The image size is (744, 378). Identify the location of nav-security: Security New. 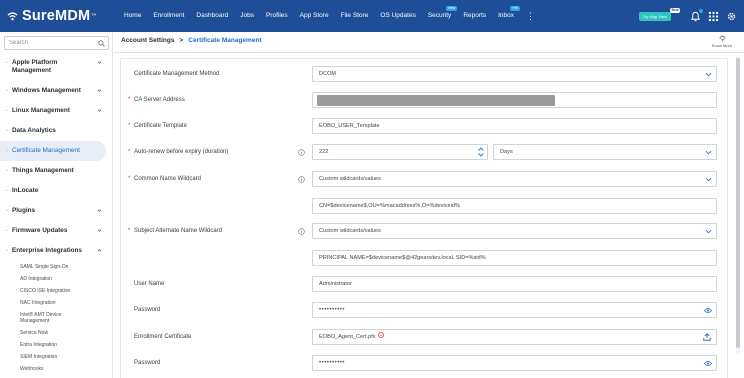
(440, 16).